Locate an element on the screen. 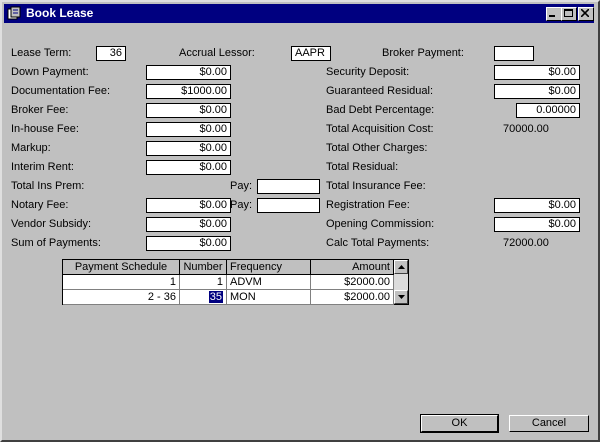  close-icon is located at coordinates (585, 13).